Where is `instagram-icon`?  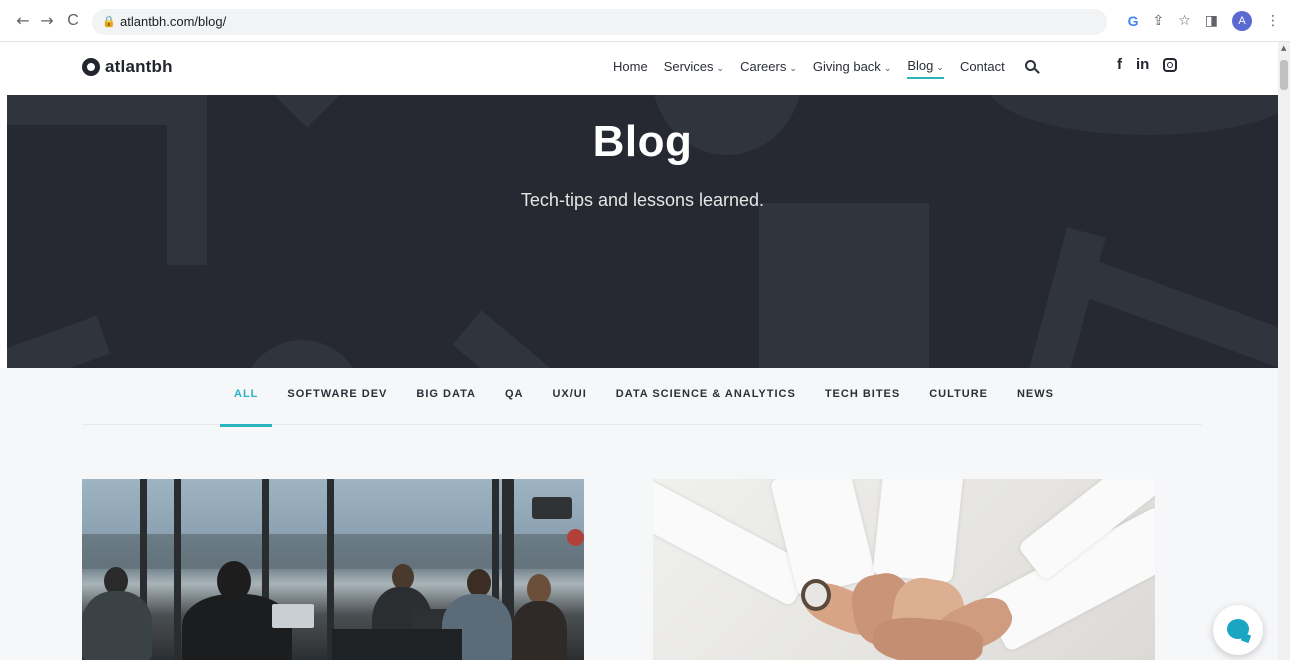 instagram-icon is located at coordinates (1170, 64).